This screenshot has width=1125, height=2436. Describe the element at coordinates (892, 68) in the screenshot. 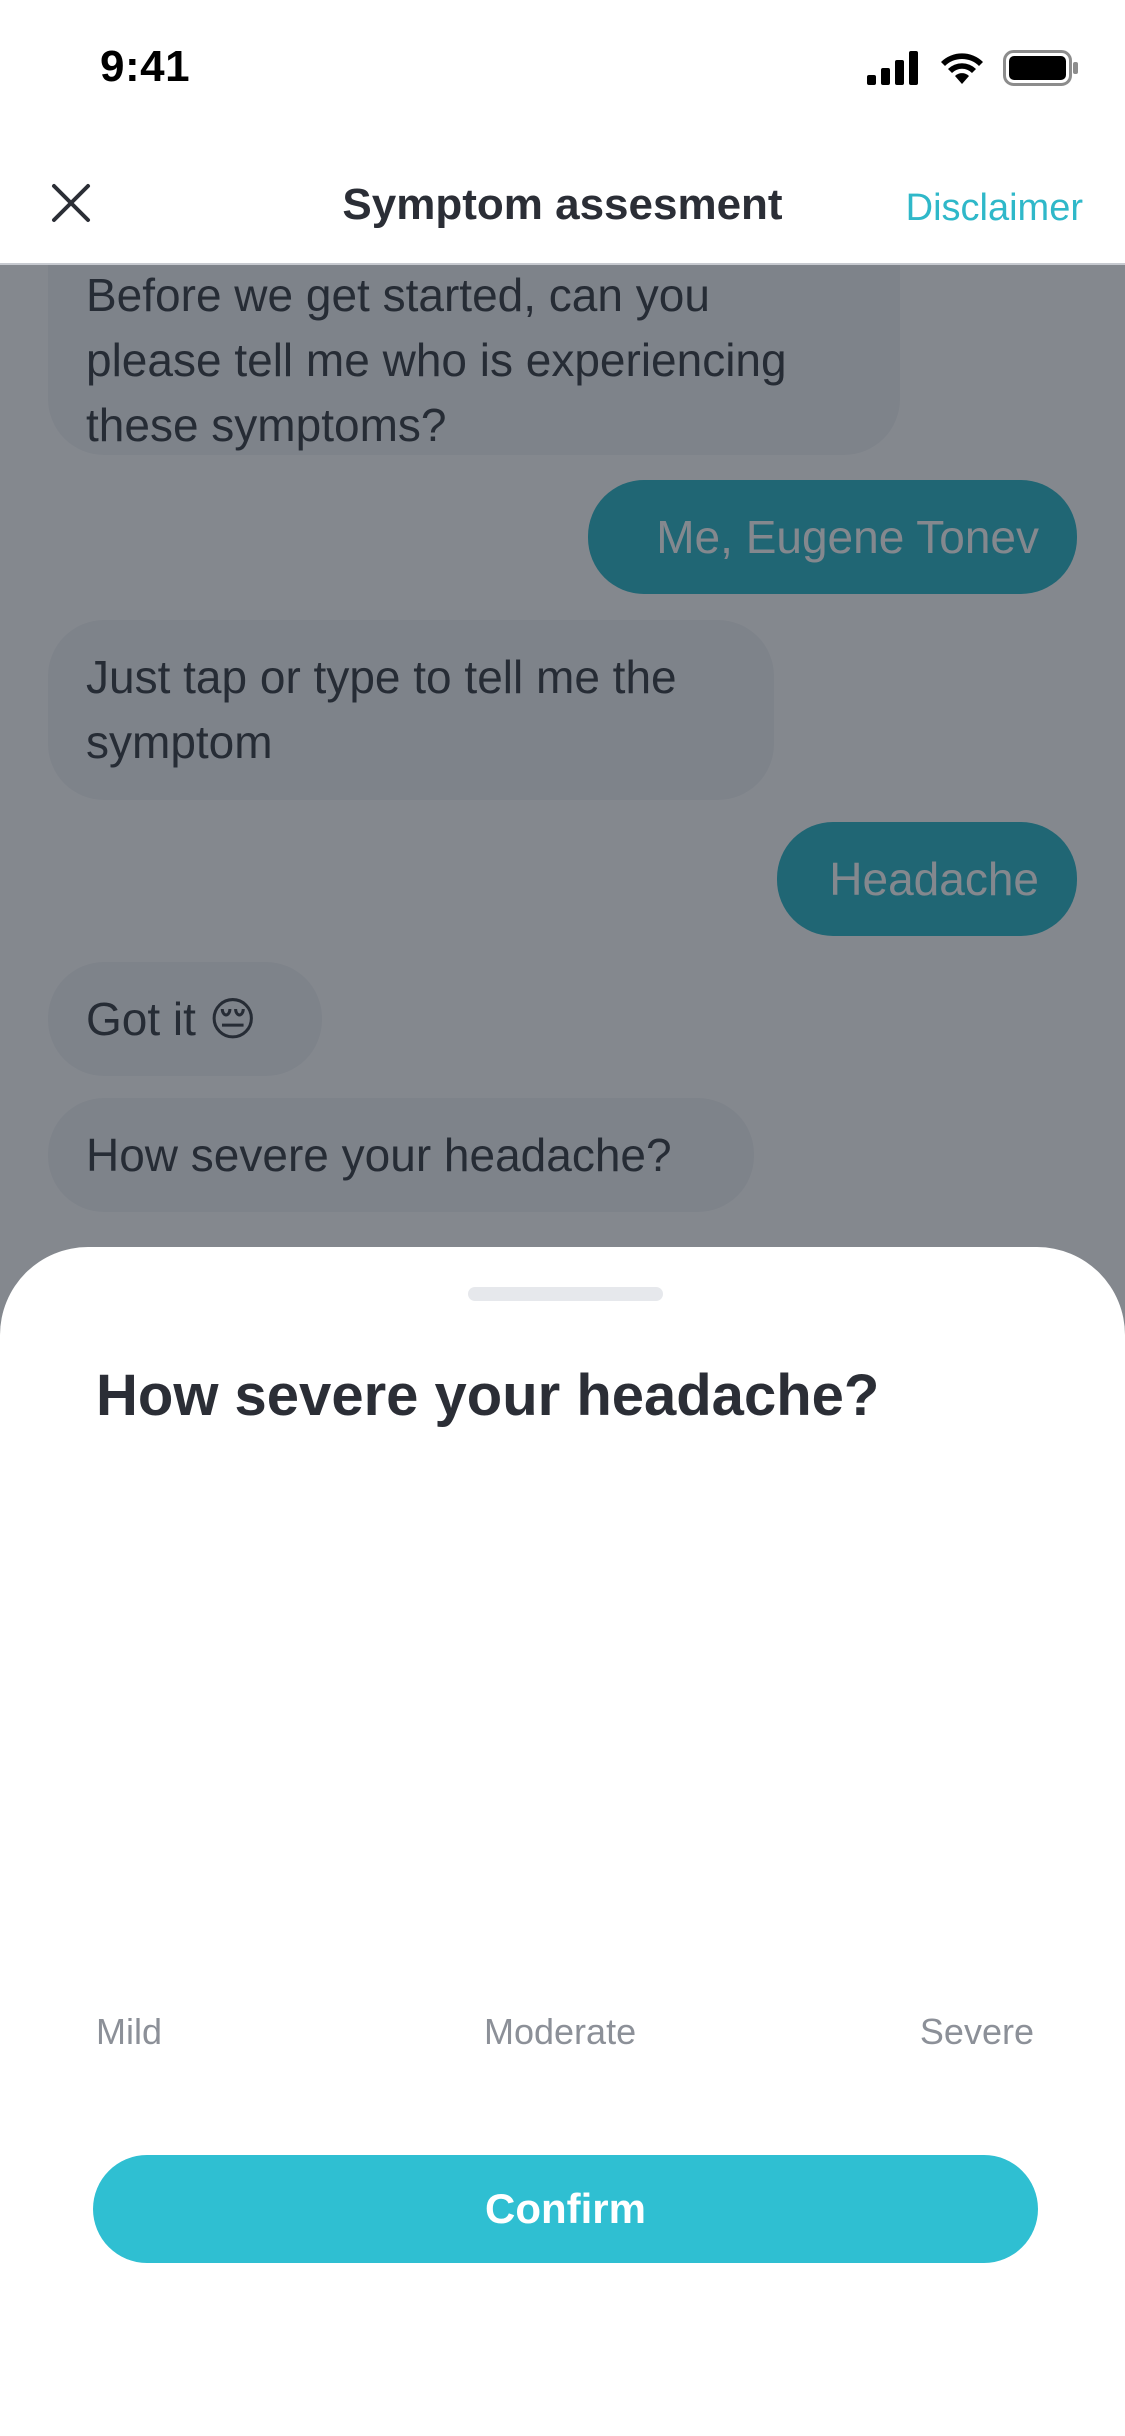

I see `signal-icon` at that location.